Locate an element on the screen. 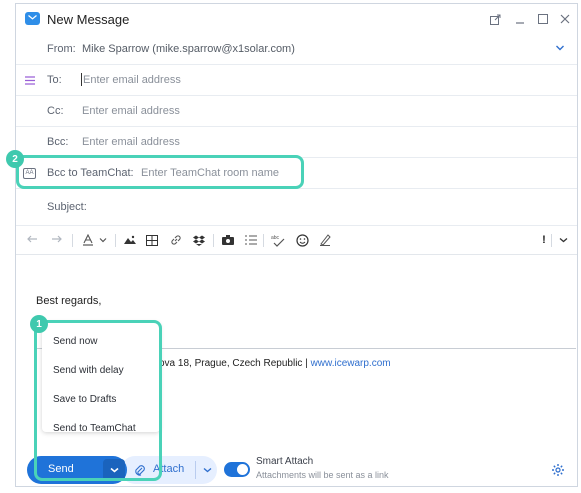 The width and height of the screenshot is (581, 493). attach-divider is located at coordinates (195, 470).